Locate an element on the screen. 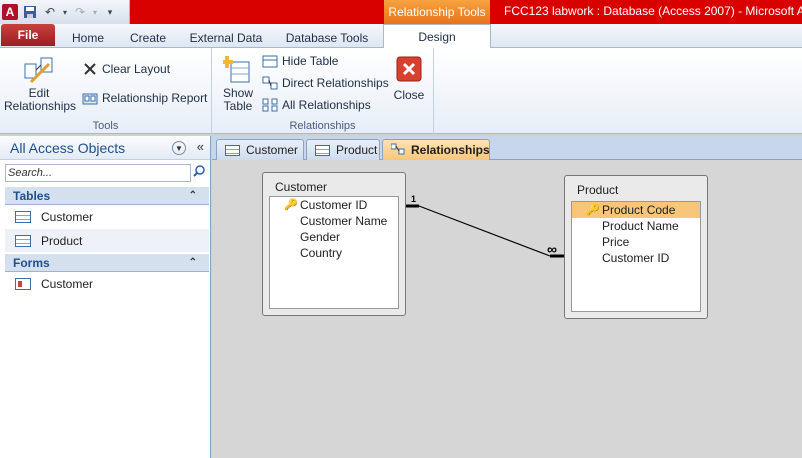 The height and width of the screenshot is (458, 802). field-row: Gender is located at coordinates (334, 237).